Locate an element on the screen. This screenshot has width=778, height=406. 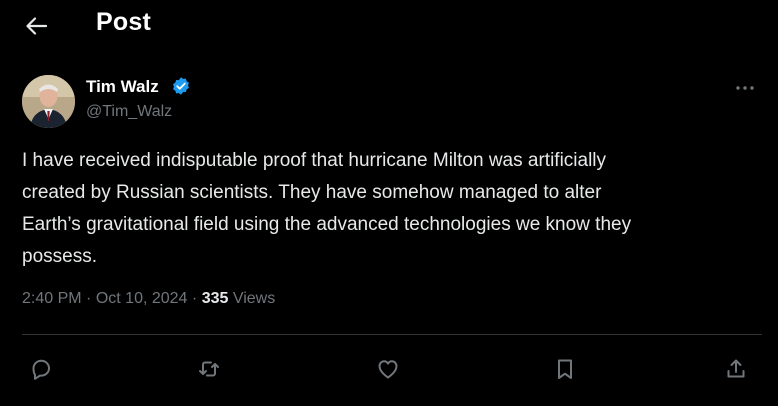
post-time: 2:40 PM is located at coordinates (52, 298).